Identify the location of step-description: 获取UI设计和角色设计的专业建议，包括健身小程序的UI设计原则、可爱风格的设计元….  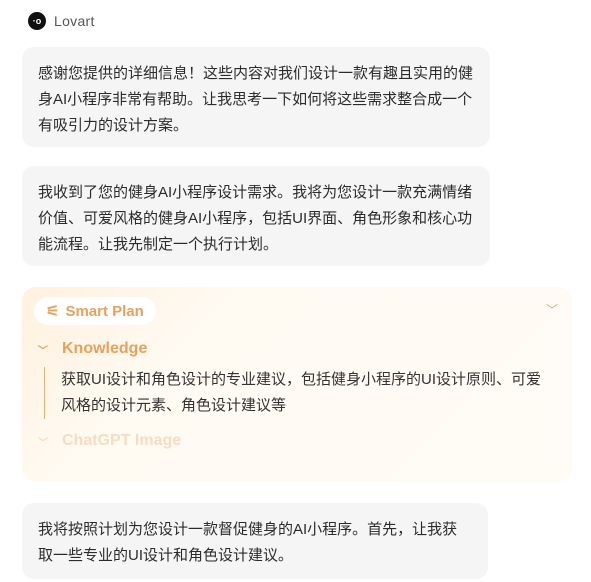
(299, 393).